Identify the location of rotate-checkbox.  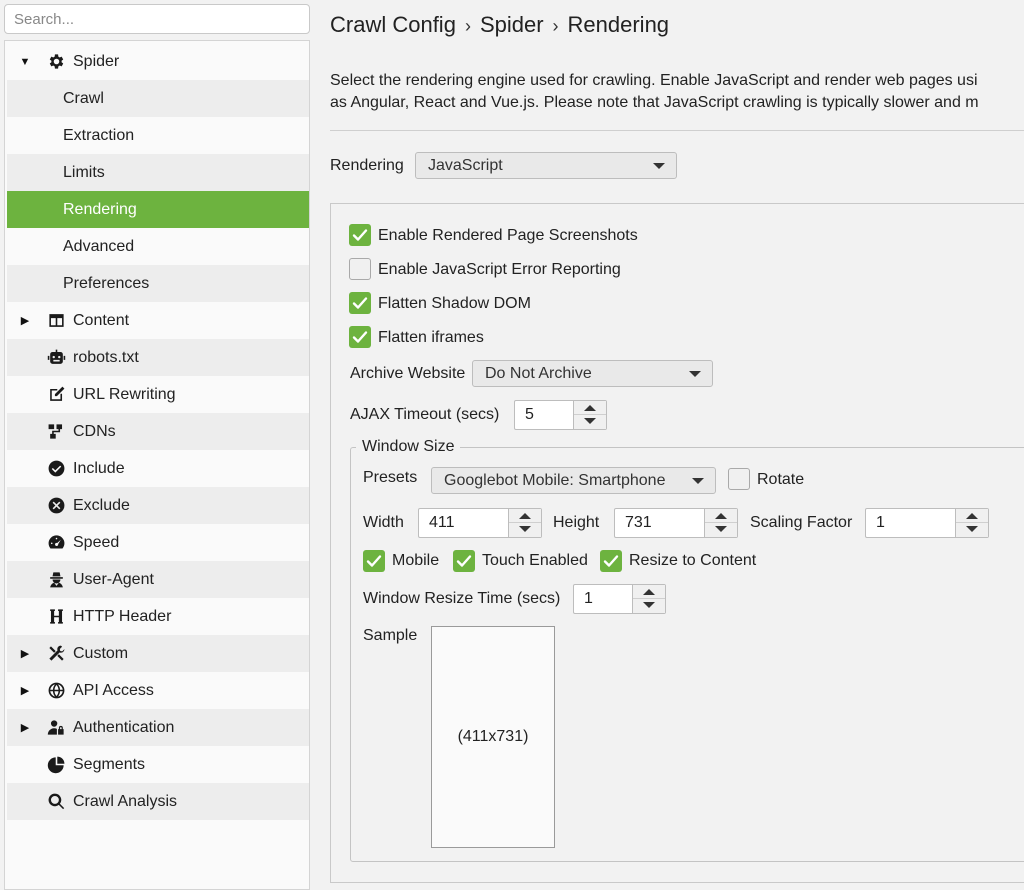
(739, 479).